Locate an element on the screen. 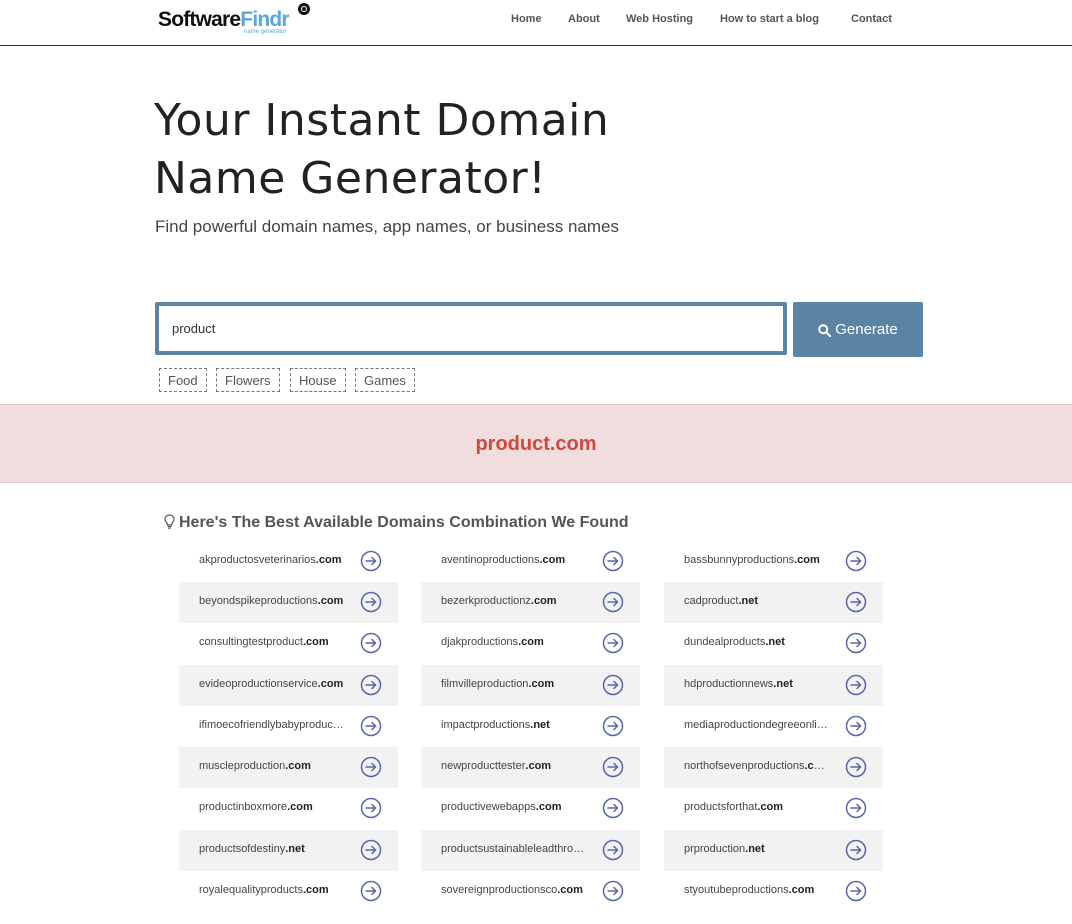  domain-name: akproductosveterinarios.com is located at coordinates (271, 560).